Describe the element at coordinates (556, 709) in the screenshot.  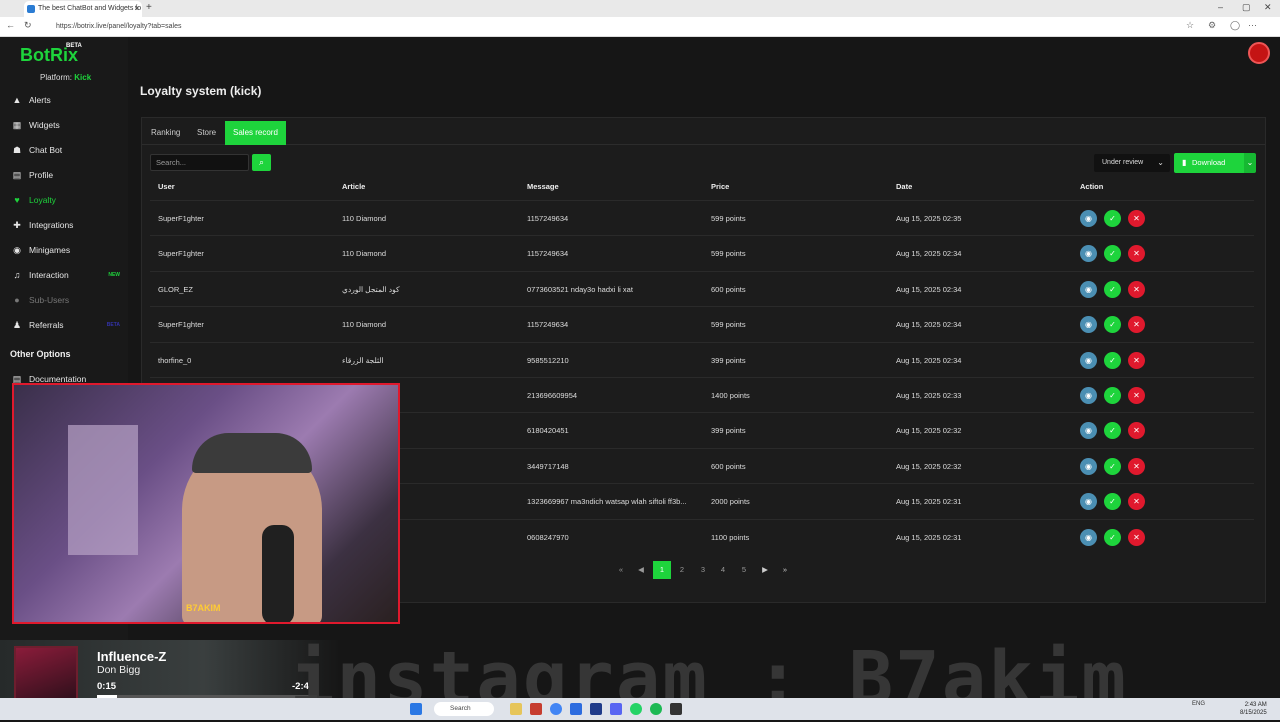
I see `chrome-icon` at that location.